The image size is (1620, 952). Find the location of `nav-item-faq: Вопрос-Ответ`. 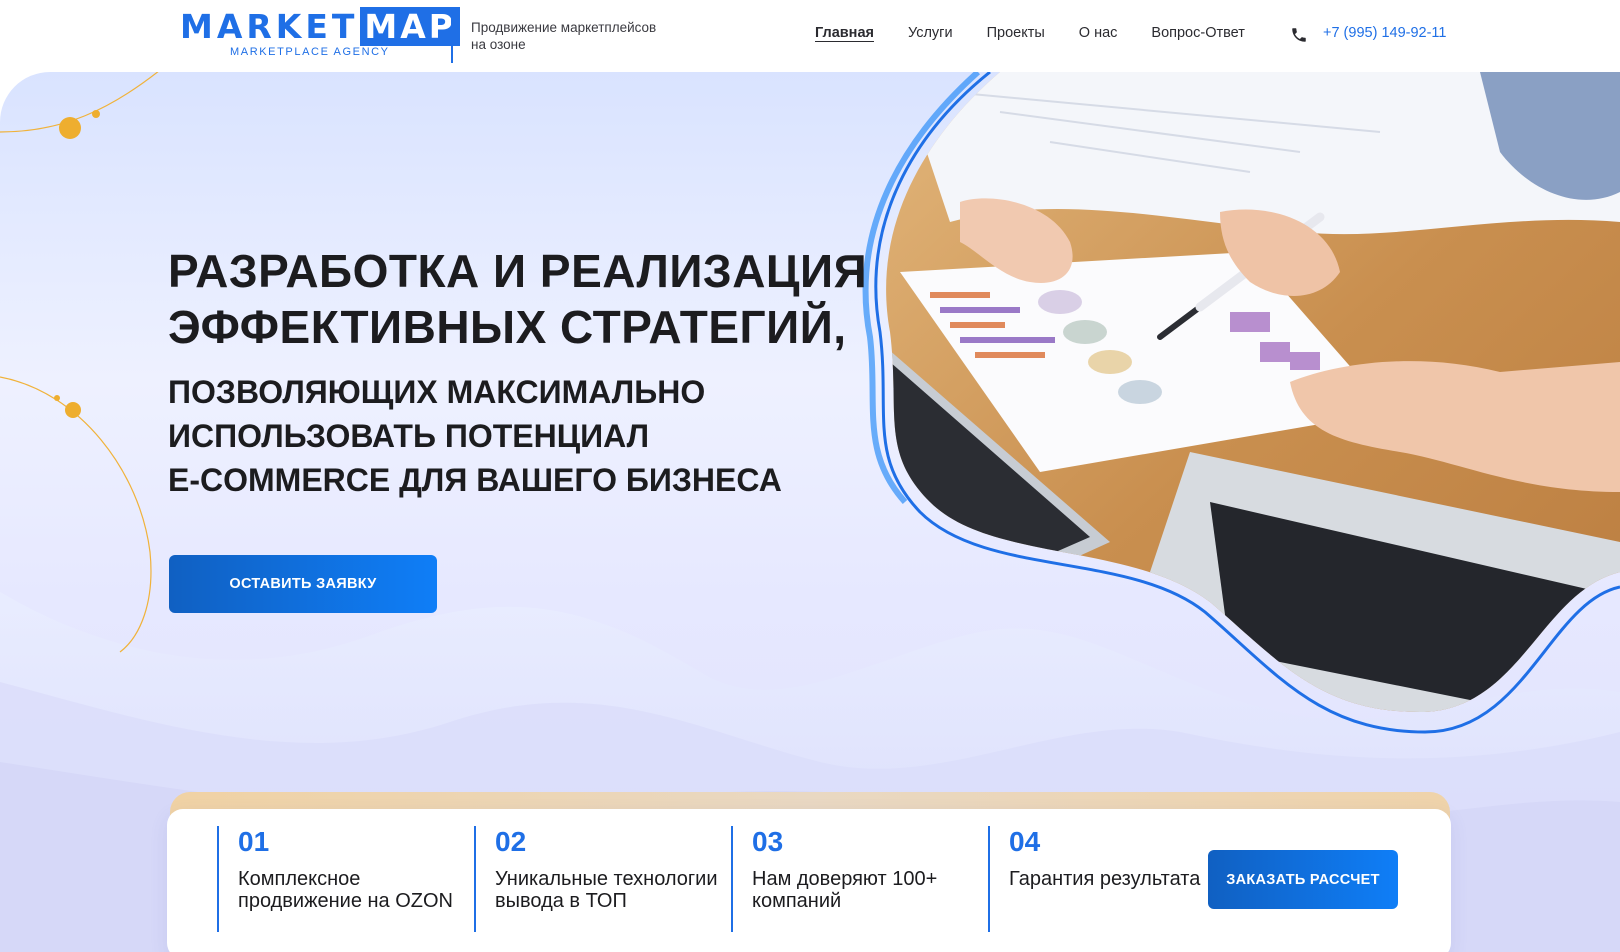

nav-item-faq: Вопрос-Ответ is located at coordinates (1197, 33).